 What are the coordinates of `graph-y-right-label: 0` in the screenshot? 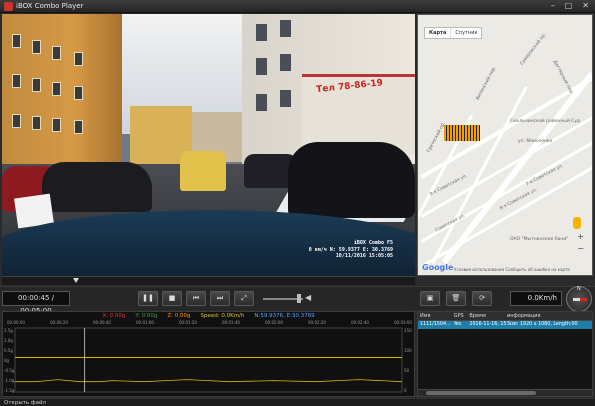 It's located at (405, 390).